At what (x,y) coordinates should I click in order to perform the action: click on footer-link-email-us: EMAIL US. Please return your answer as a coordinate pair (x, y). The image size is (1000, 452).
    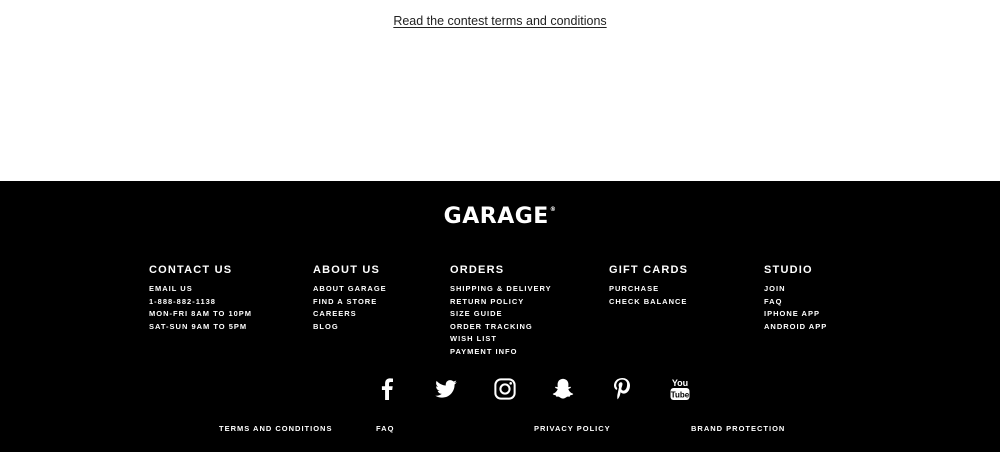
    Looking at the image, I should click on (171, 288).